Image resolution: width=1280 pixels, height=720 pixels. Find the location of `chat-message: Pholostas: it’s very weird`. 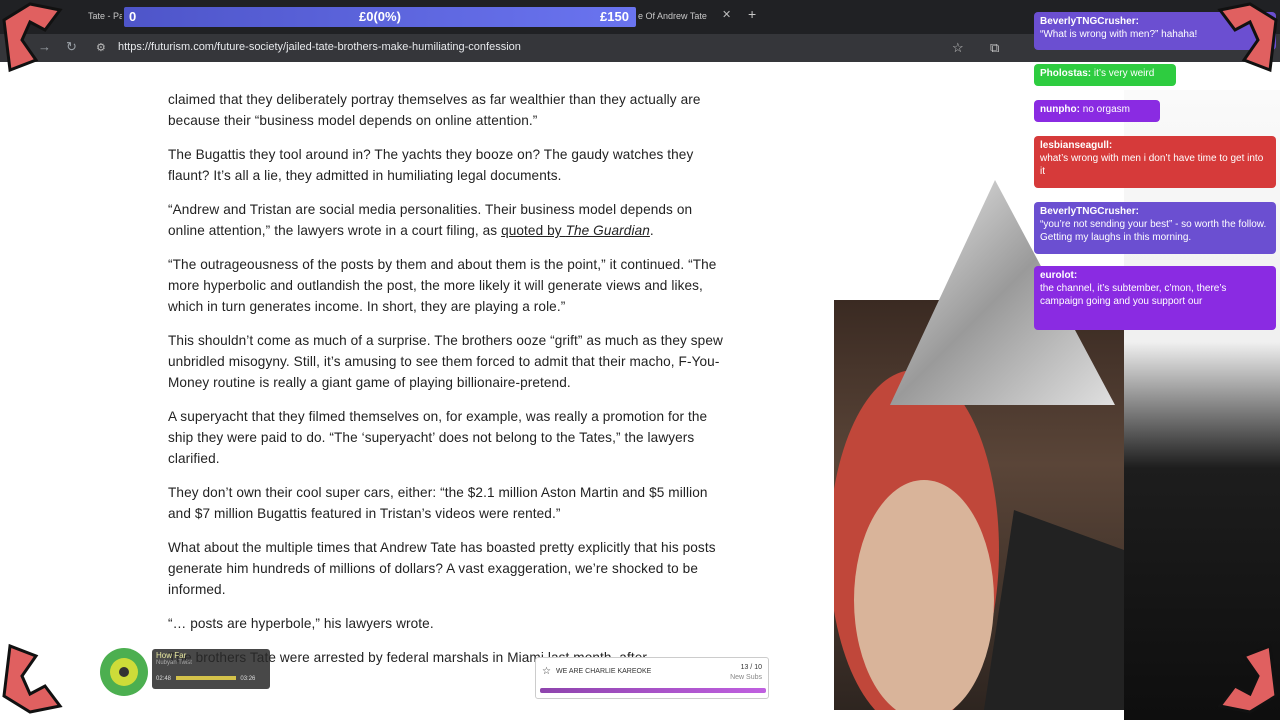

chat-message: Pholostas: it’s very weird is located at coordinates (1105, 75).